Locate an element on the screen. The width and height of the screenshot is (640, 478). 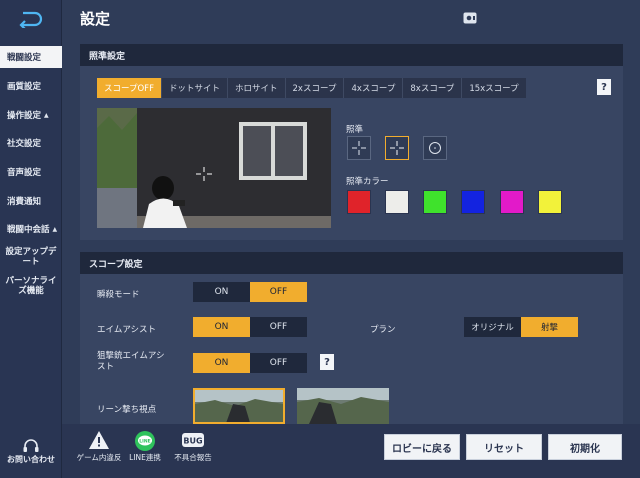
sidebar-item-audio: 音声設定 is located at coordinates (31, 172).